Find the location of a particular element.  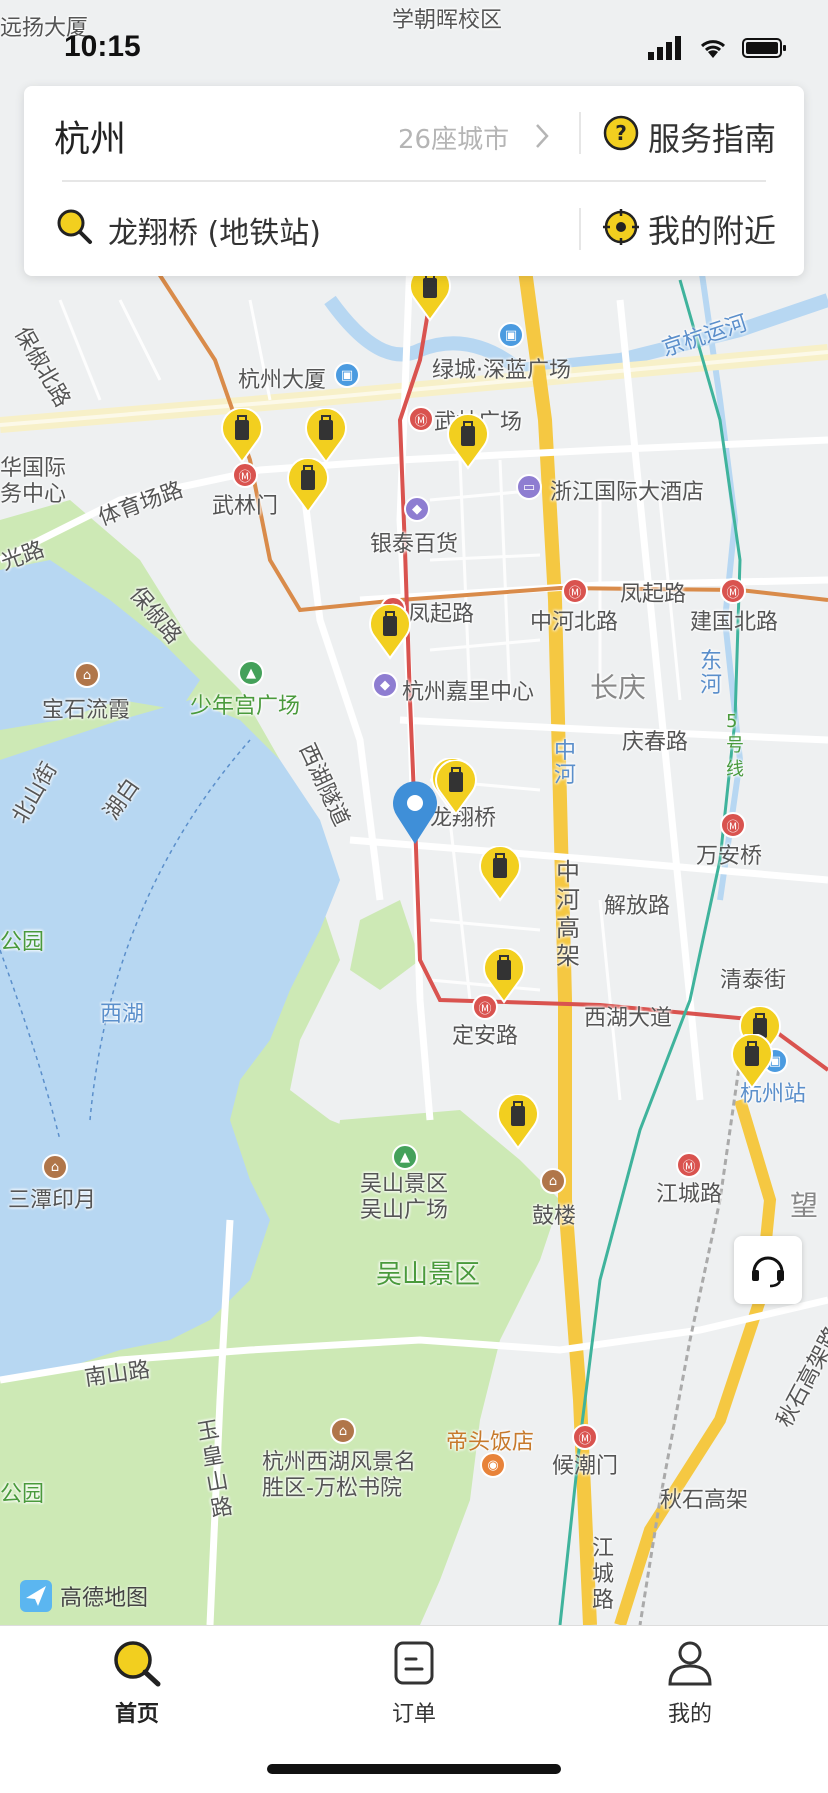

map-label: 中河北路 is located at coordinates (574, 622).